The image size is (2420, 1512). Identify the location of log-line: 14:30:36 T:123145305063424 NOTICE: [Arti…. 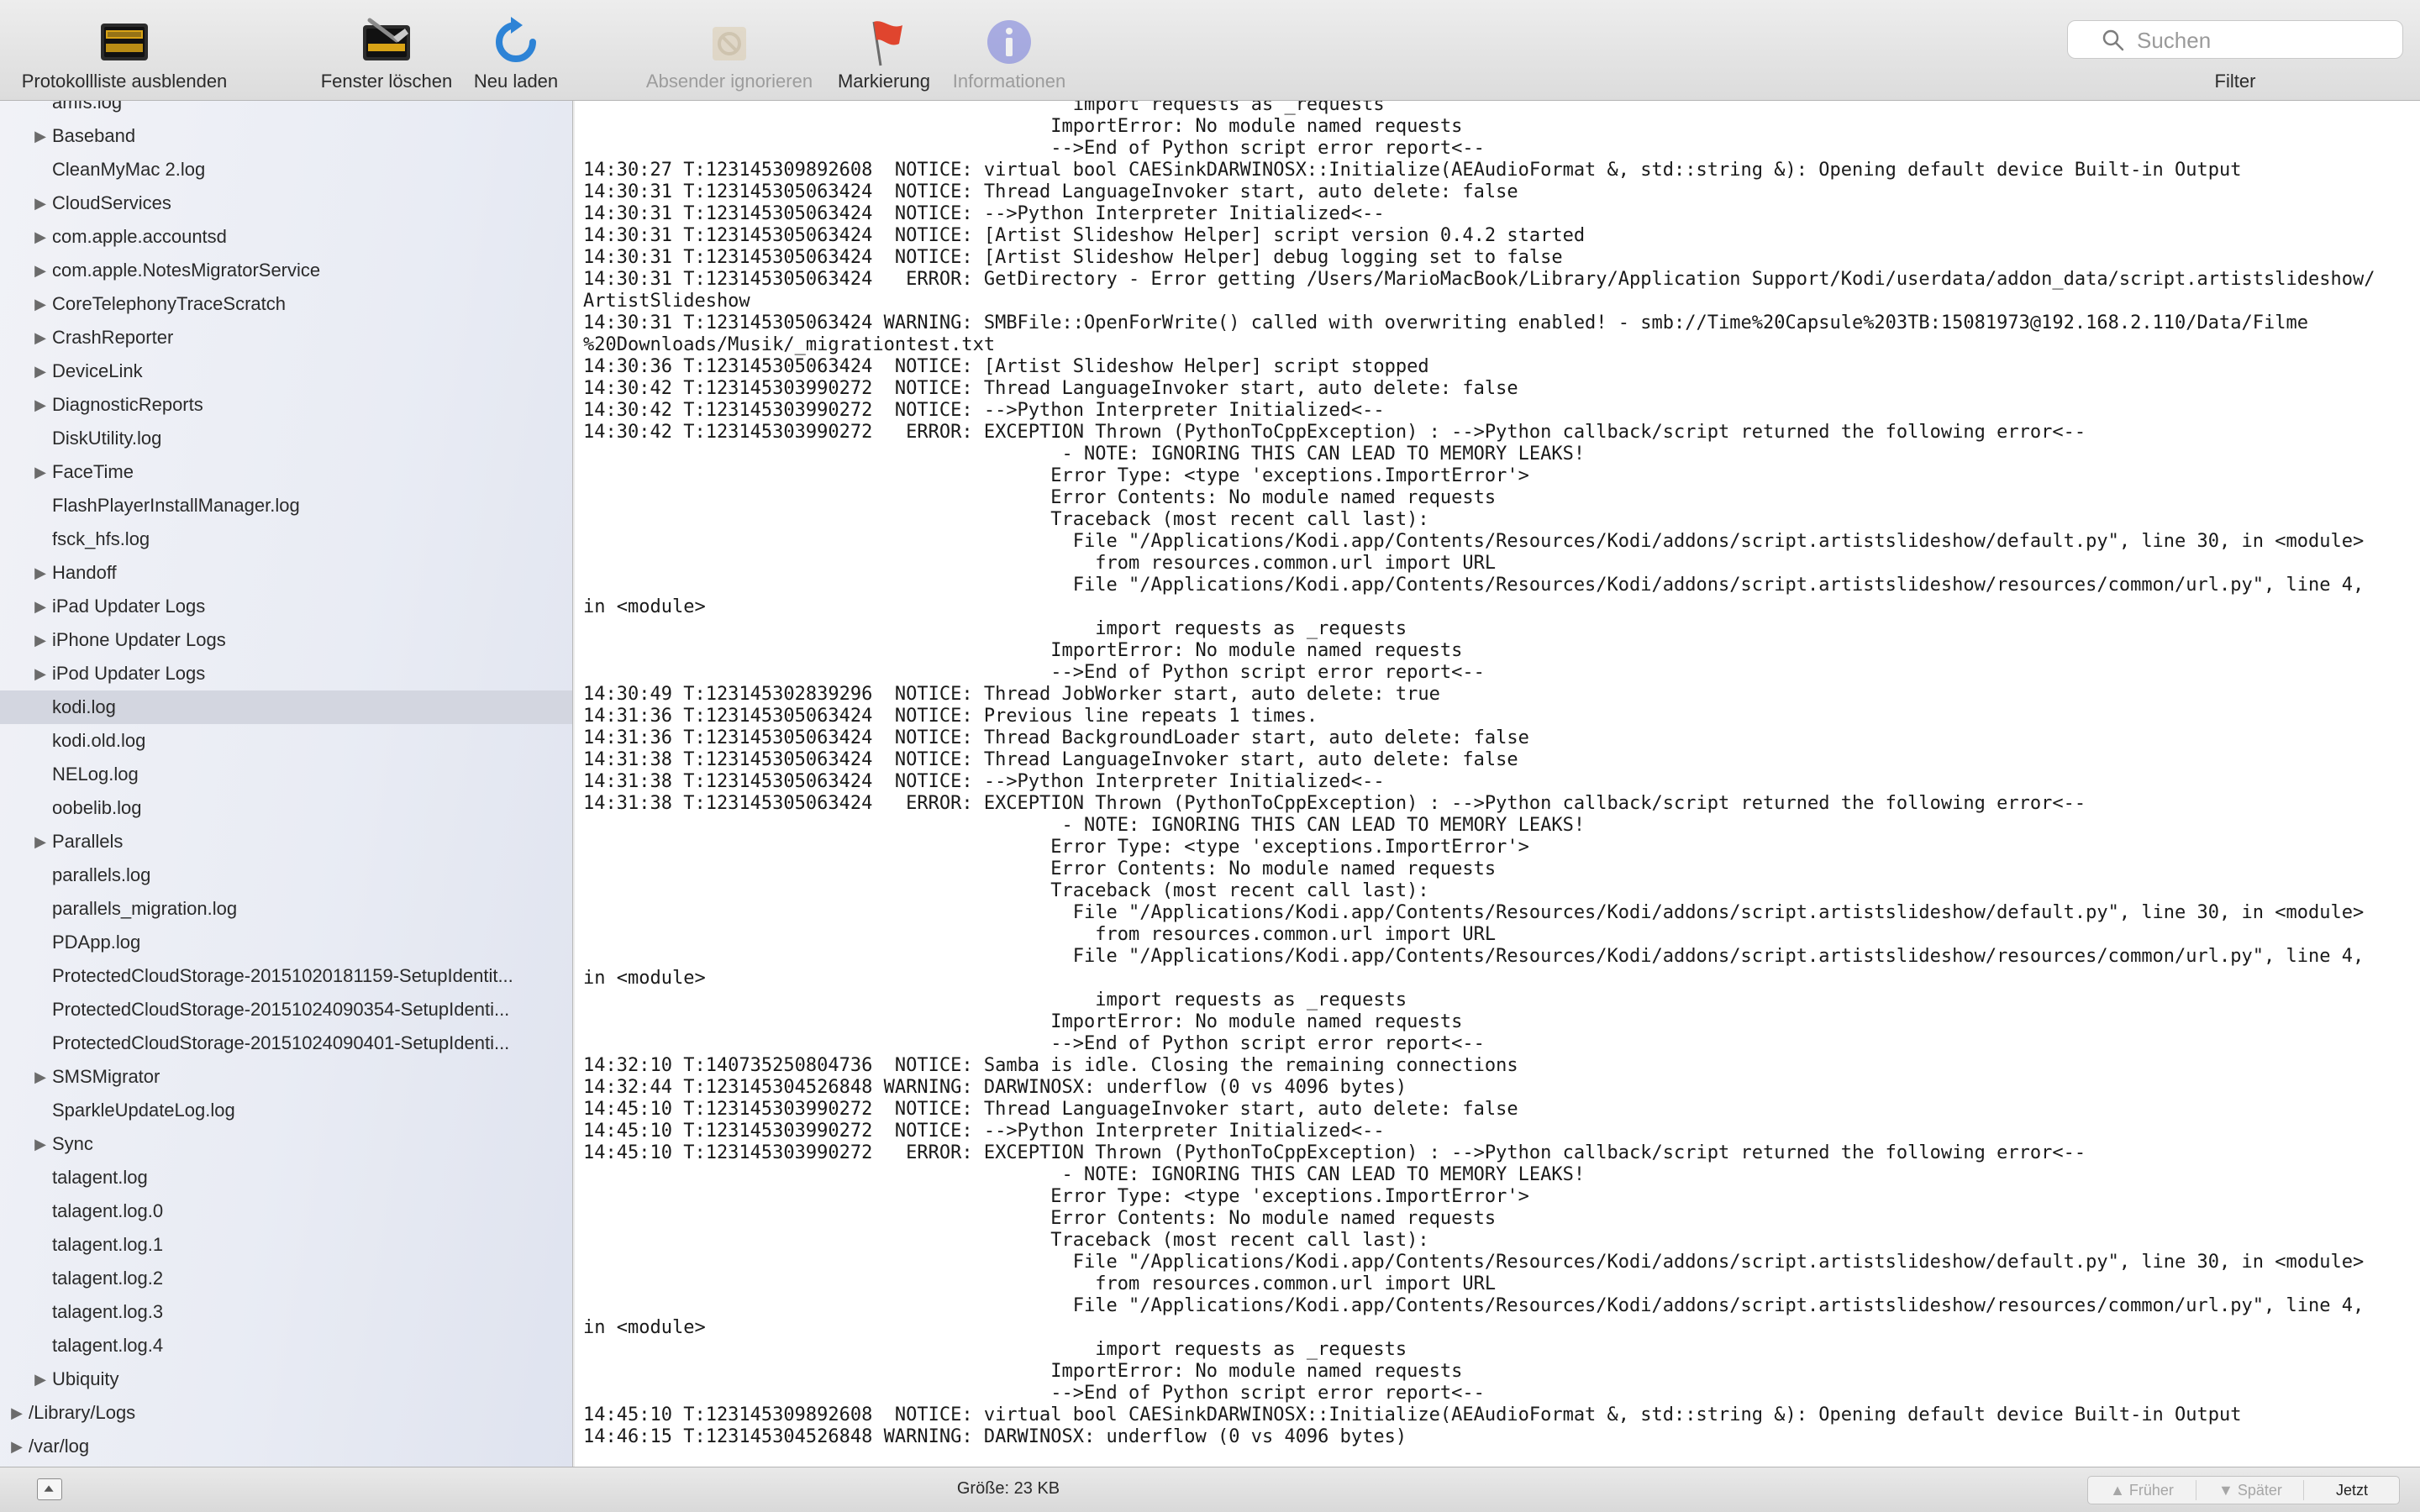
(1006, 366).